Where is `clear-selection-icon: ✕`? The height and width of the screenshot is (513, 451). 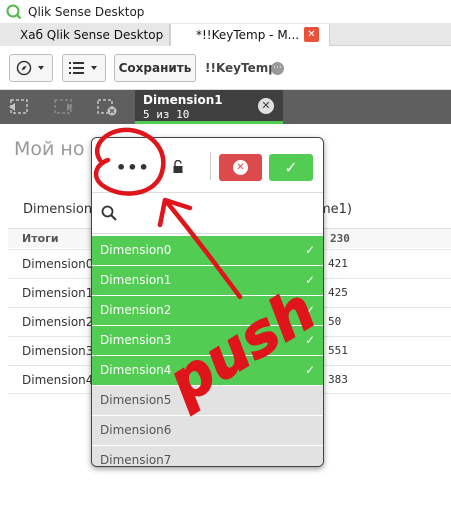 clear-selection-icon: ✕ is located at coordinates (266, 106).